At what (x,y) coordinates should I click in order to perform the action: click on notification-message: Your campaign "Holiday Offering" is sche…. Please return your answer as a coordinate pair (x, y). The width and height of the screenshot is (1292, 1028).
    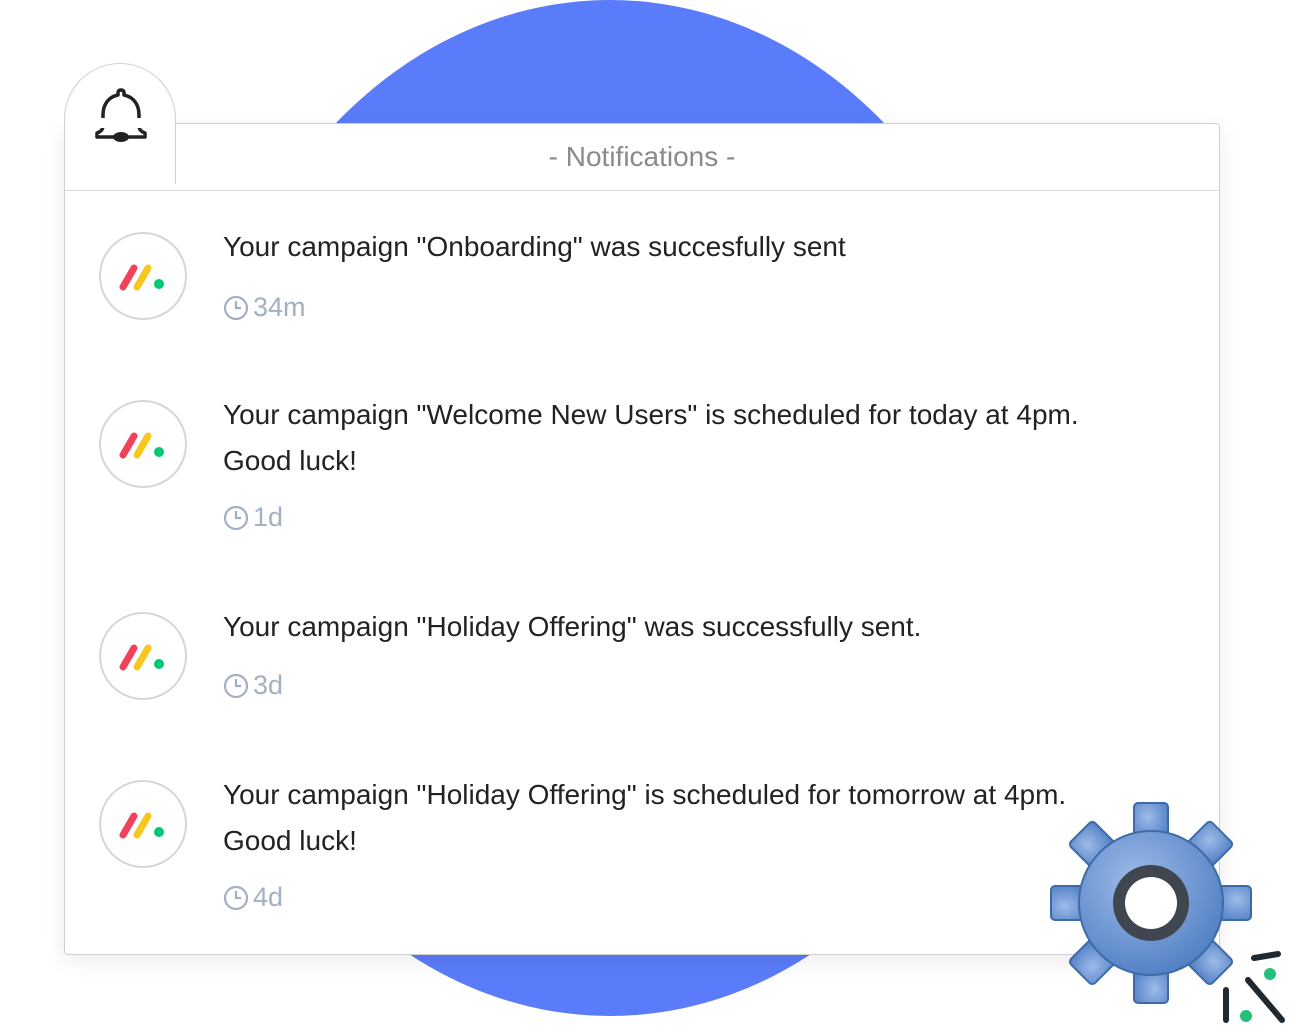
    Looking at the image, I should click on (645, 817).